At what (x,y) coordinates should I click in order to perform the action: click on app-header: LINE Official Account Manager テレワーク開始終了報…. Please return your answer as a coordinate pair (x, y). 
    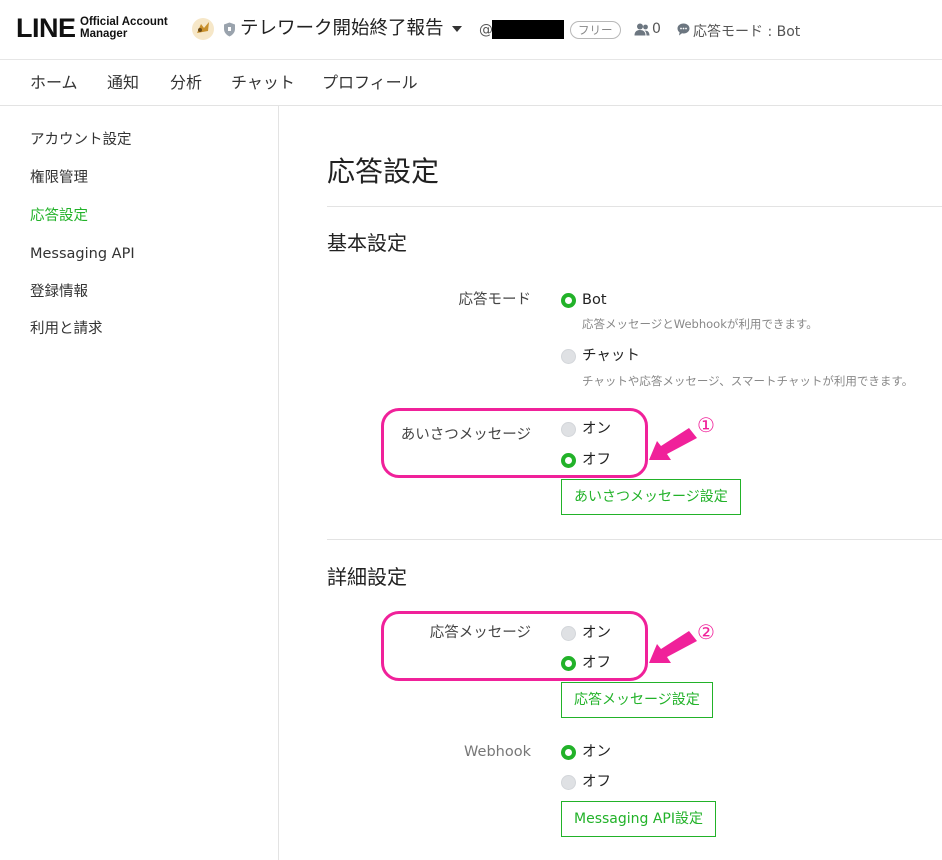
    Looking at the image, I should click on (471, 30).